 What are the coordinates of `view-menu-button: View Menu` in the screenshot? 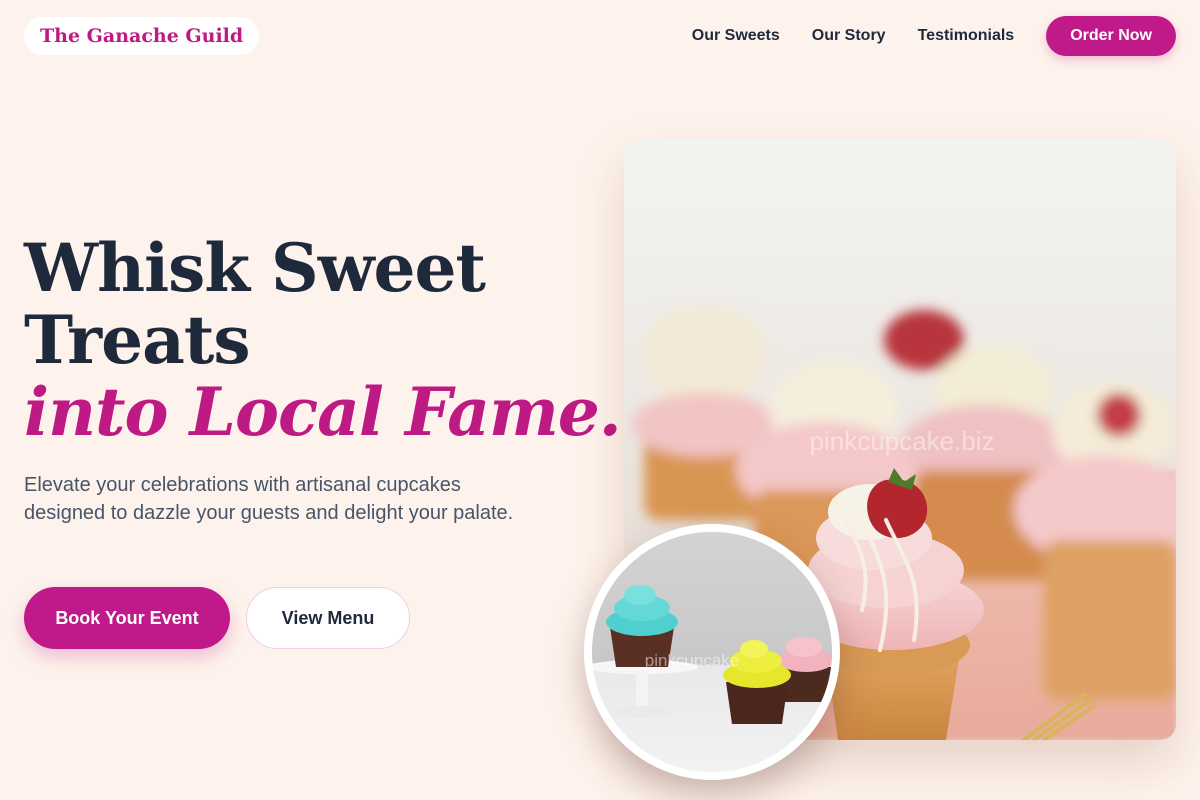 It's located at (328, 618).